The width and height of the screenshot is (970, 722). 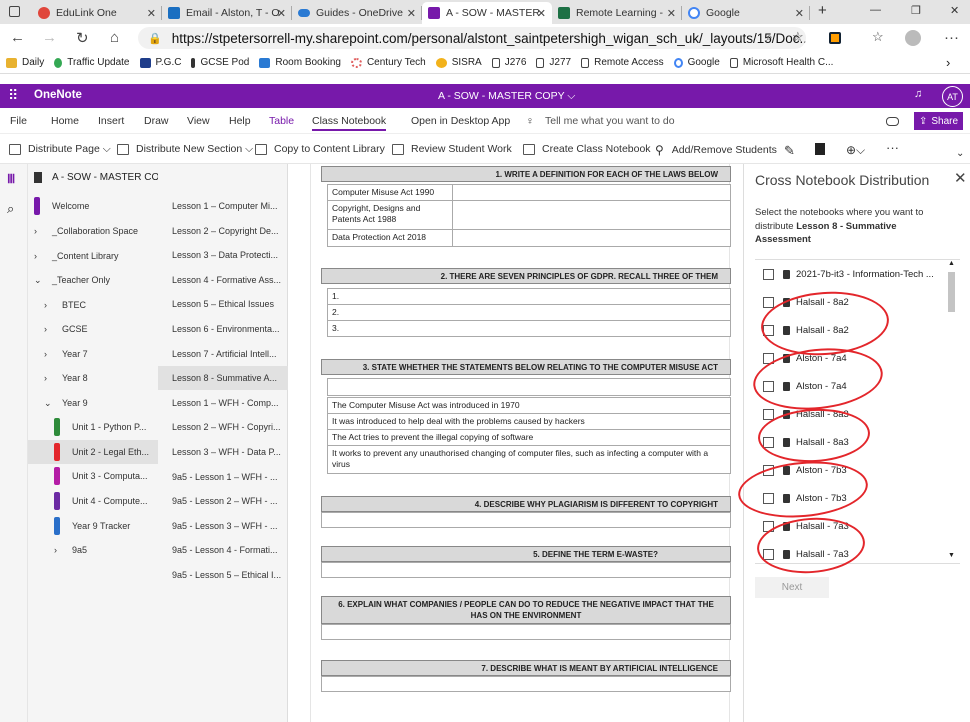 I want to click on table-cell: Data Protection Act 2018, so click(x=390, y=238).